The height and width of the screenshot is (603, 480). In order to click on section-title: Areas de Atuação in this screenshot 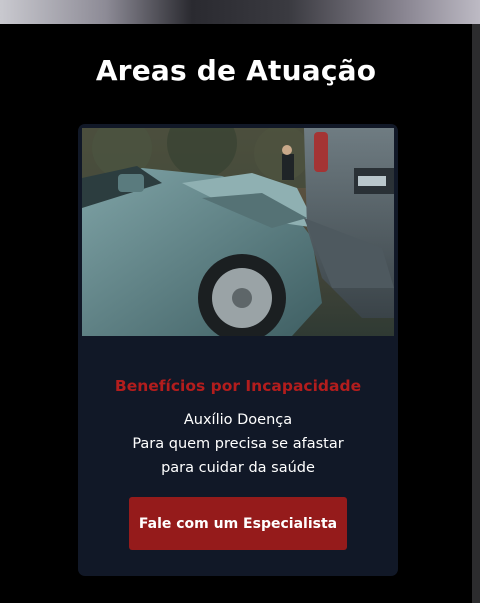, I will do `click(236, 70)`.